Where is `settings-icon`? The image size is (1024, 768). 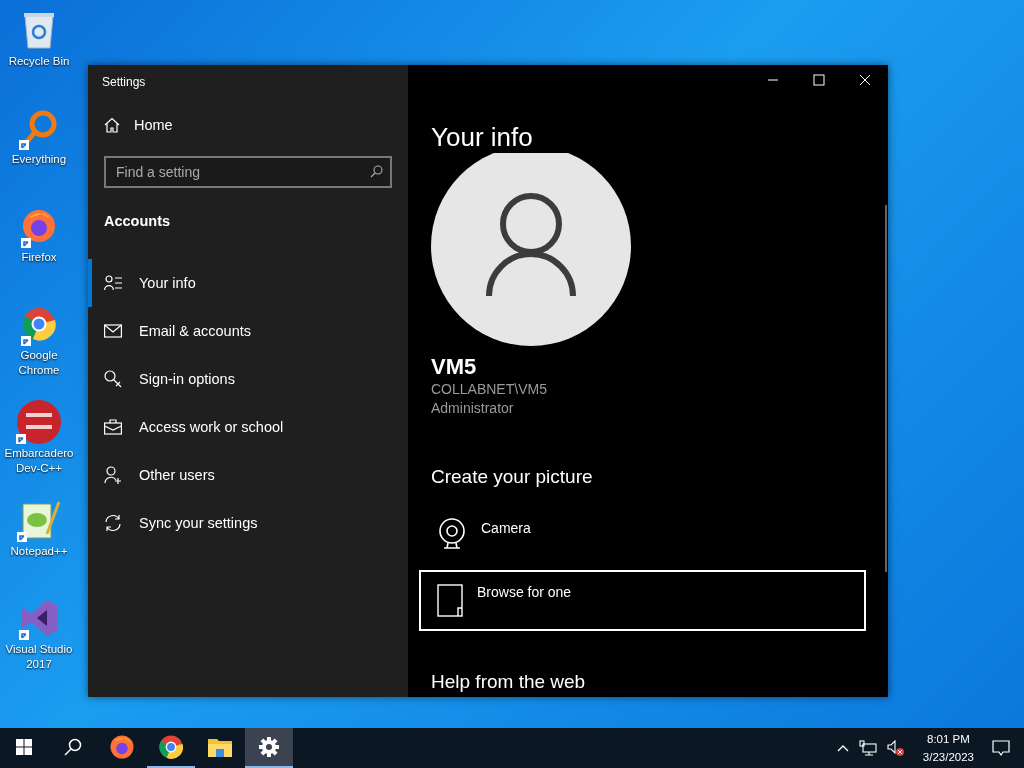 settings-icon is located at coordinates (269, 747).